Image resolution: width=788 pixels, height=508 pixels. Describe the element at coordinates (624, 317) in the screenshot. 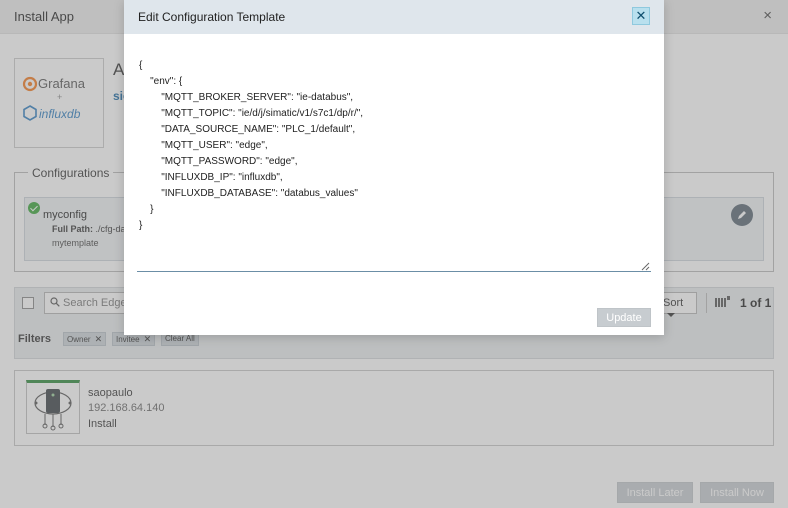

I see `update-button: Update` at that location.